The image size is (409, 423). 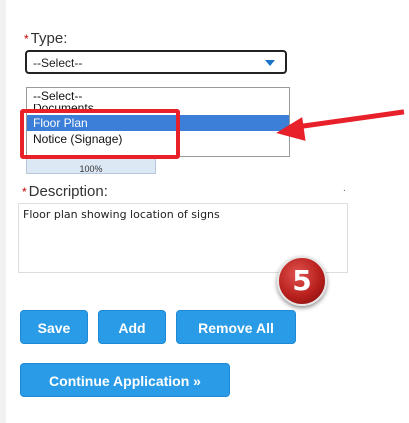 I want to click on remove-all-button: Remove All, so click(x=236, y=327).